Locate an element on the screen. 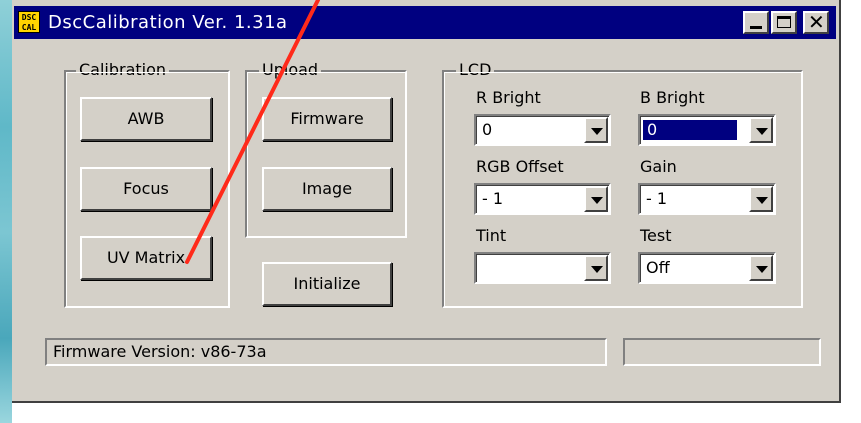 This screenshot has width=861, height=423. rgb-offset-value: - 1 is located at coordinates (493, 198).